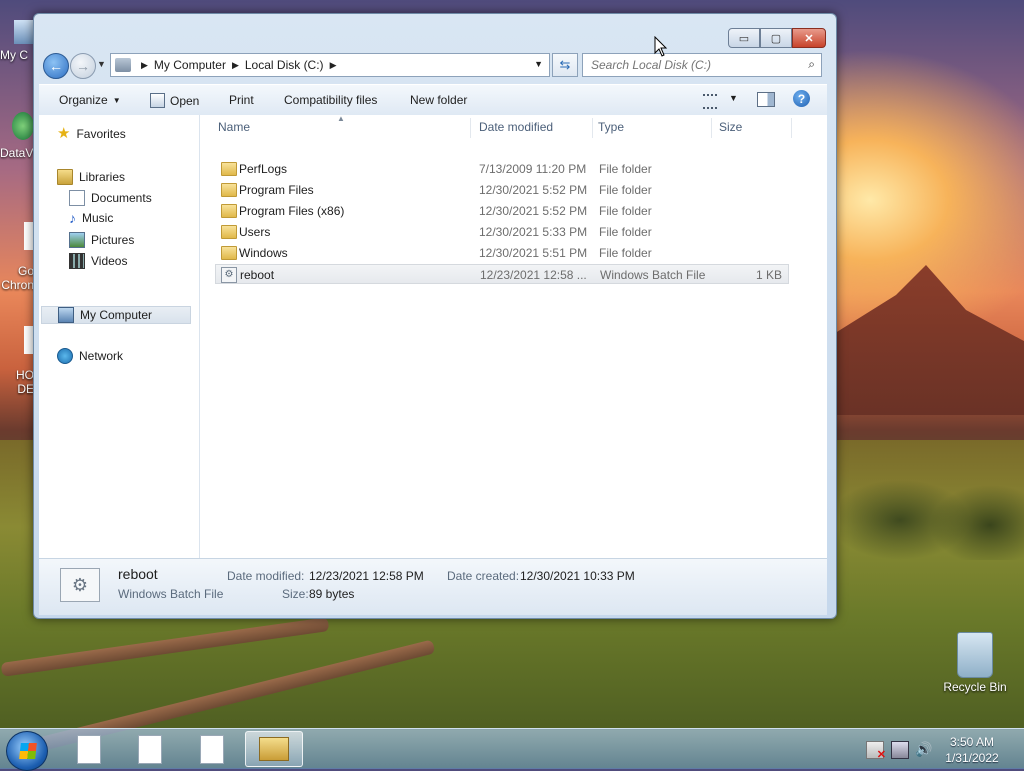 The width and height of the screenshot is (1024, 771). What do you see at coordinates (284, 65) in the screenshot?
I see `breadcrumb-local-disk: Local Disk (C:)` at bounding box center [284, 65].